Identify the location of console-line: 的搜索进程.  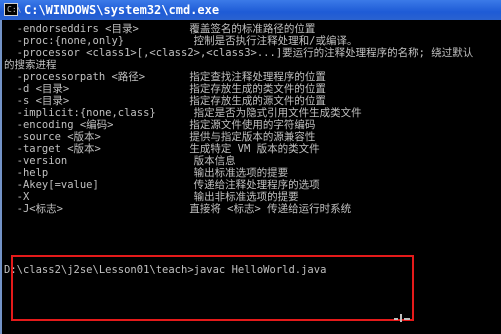
(30, 65).